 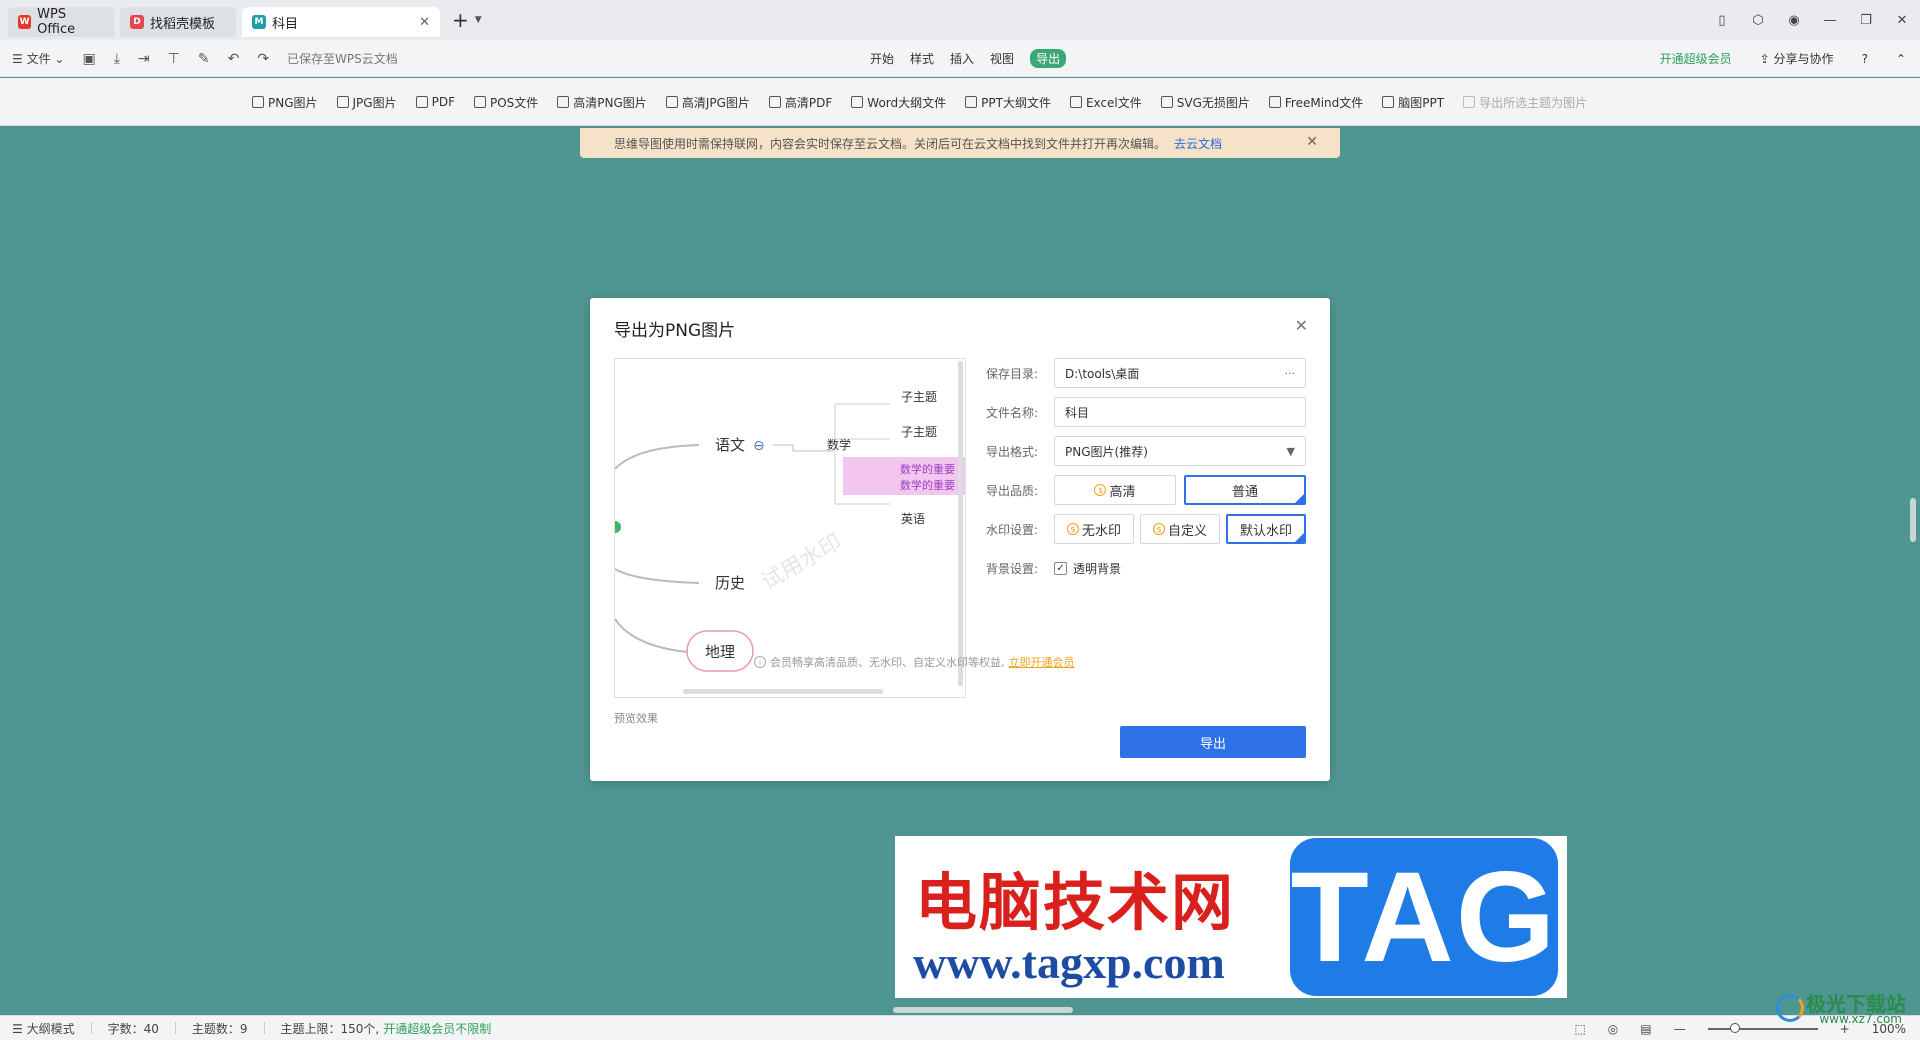 What do you see at coordinates (1722, 20) in the screenshot?
I see `layout-icon: ▯` at bounding box center [1722, 20].